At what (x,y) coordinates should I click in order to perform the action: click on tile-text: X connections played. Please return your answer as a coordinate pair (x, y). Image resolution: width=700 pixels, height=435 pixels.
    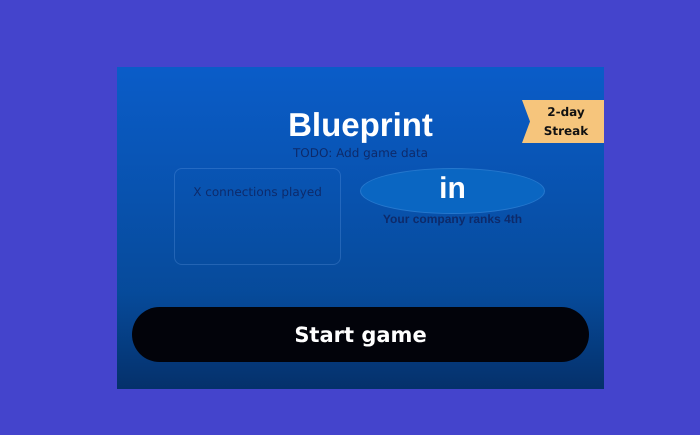
    Looking at the image, I should click on (257, 192).